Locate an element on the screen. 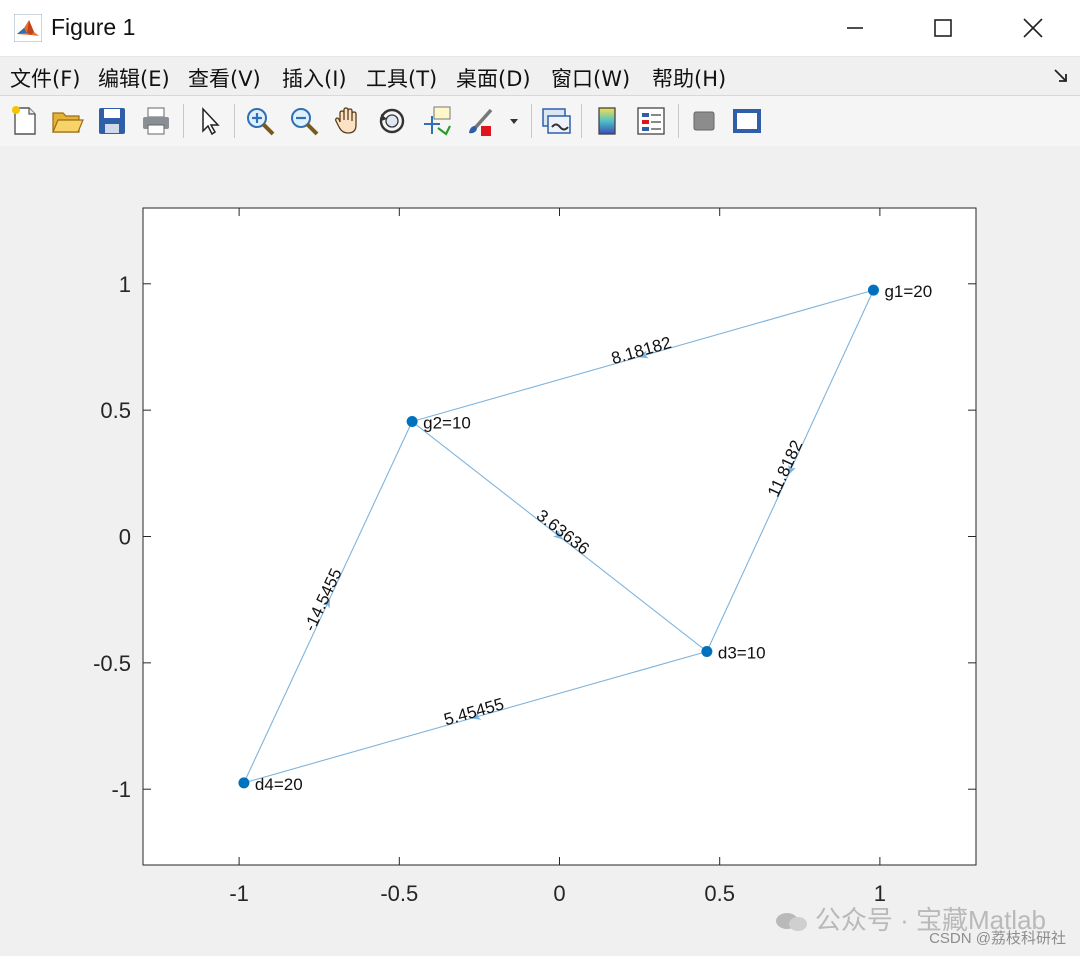 The image size is (1080, 956). hide-plot-tools-button is located at coordinates (704, 121).